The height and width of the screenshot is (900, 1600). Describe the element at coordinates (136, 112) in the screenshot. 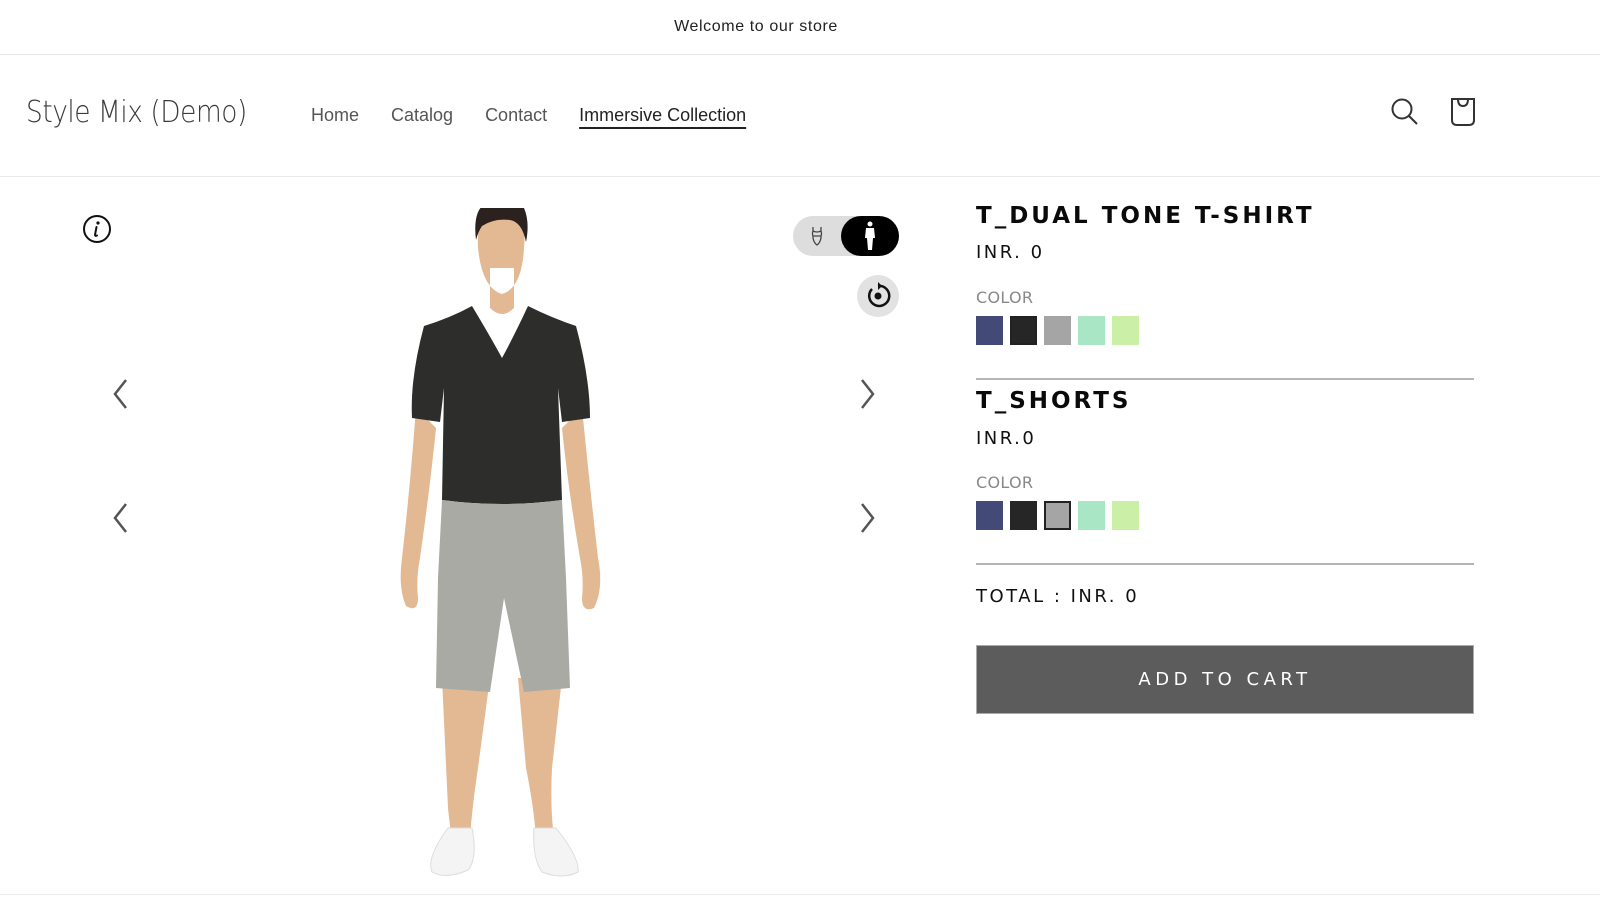

I see `store-logo: Style Mix (Demo)` at that location.